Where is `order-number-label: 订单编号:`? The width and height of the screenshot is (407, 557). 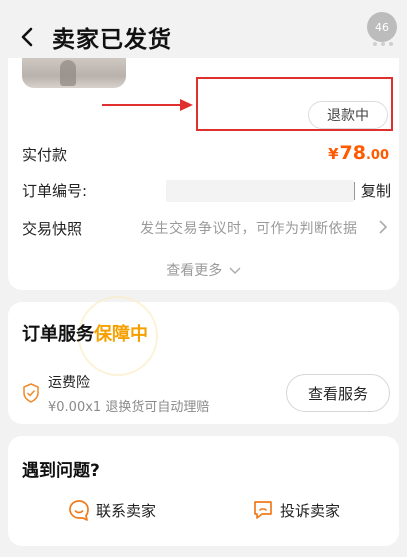 order-number-label: 订单编号: is located at coordinates (55, 191).